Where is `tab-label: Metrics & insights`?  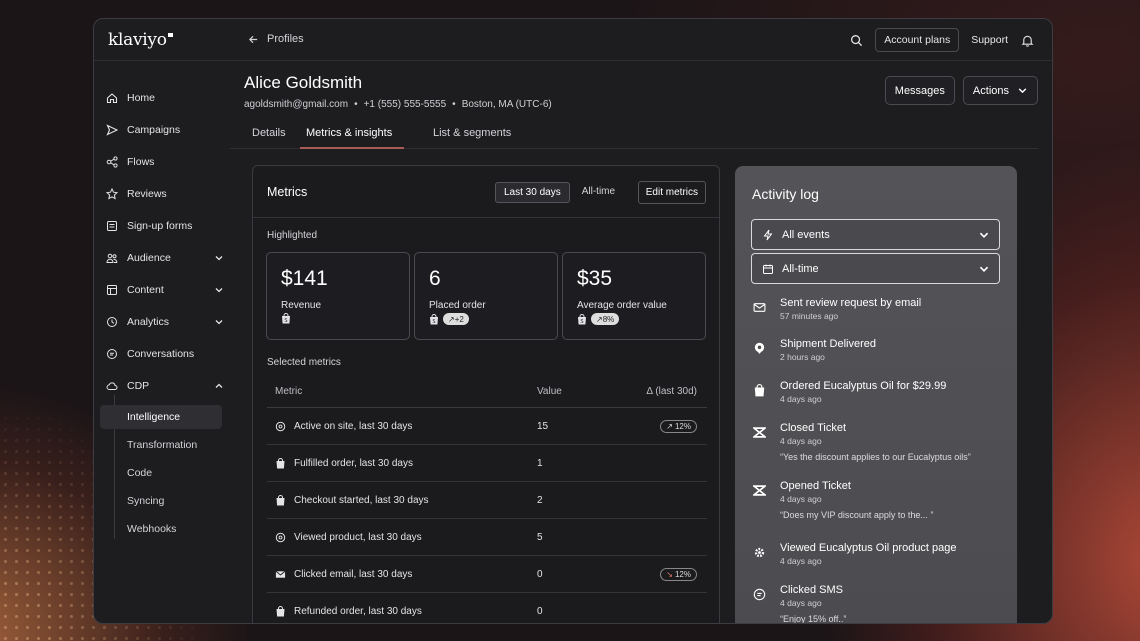 tab-label: Metrics & insights is located at coordinates (349, 133).